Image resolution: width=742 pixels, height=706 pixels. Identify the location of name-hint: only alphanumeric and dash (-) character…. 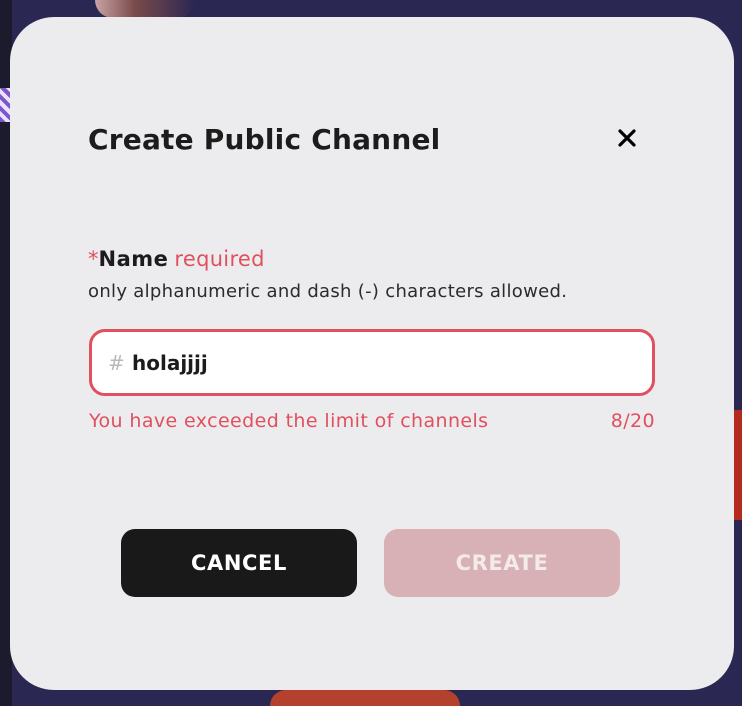
(328, 291).